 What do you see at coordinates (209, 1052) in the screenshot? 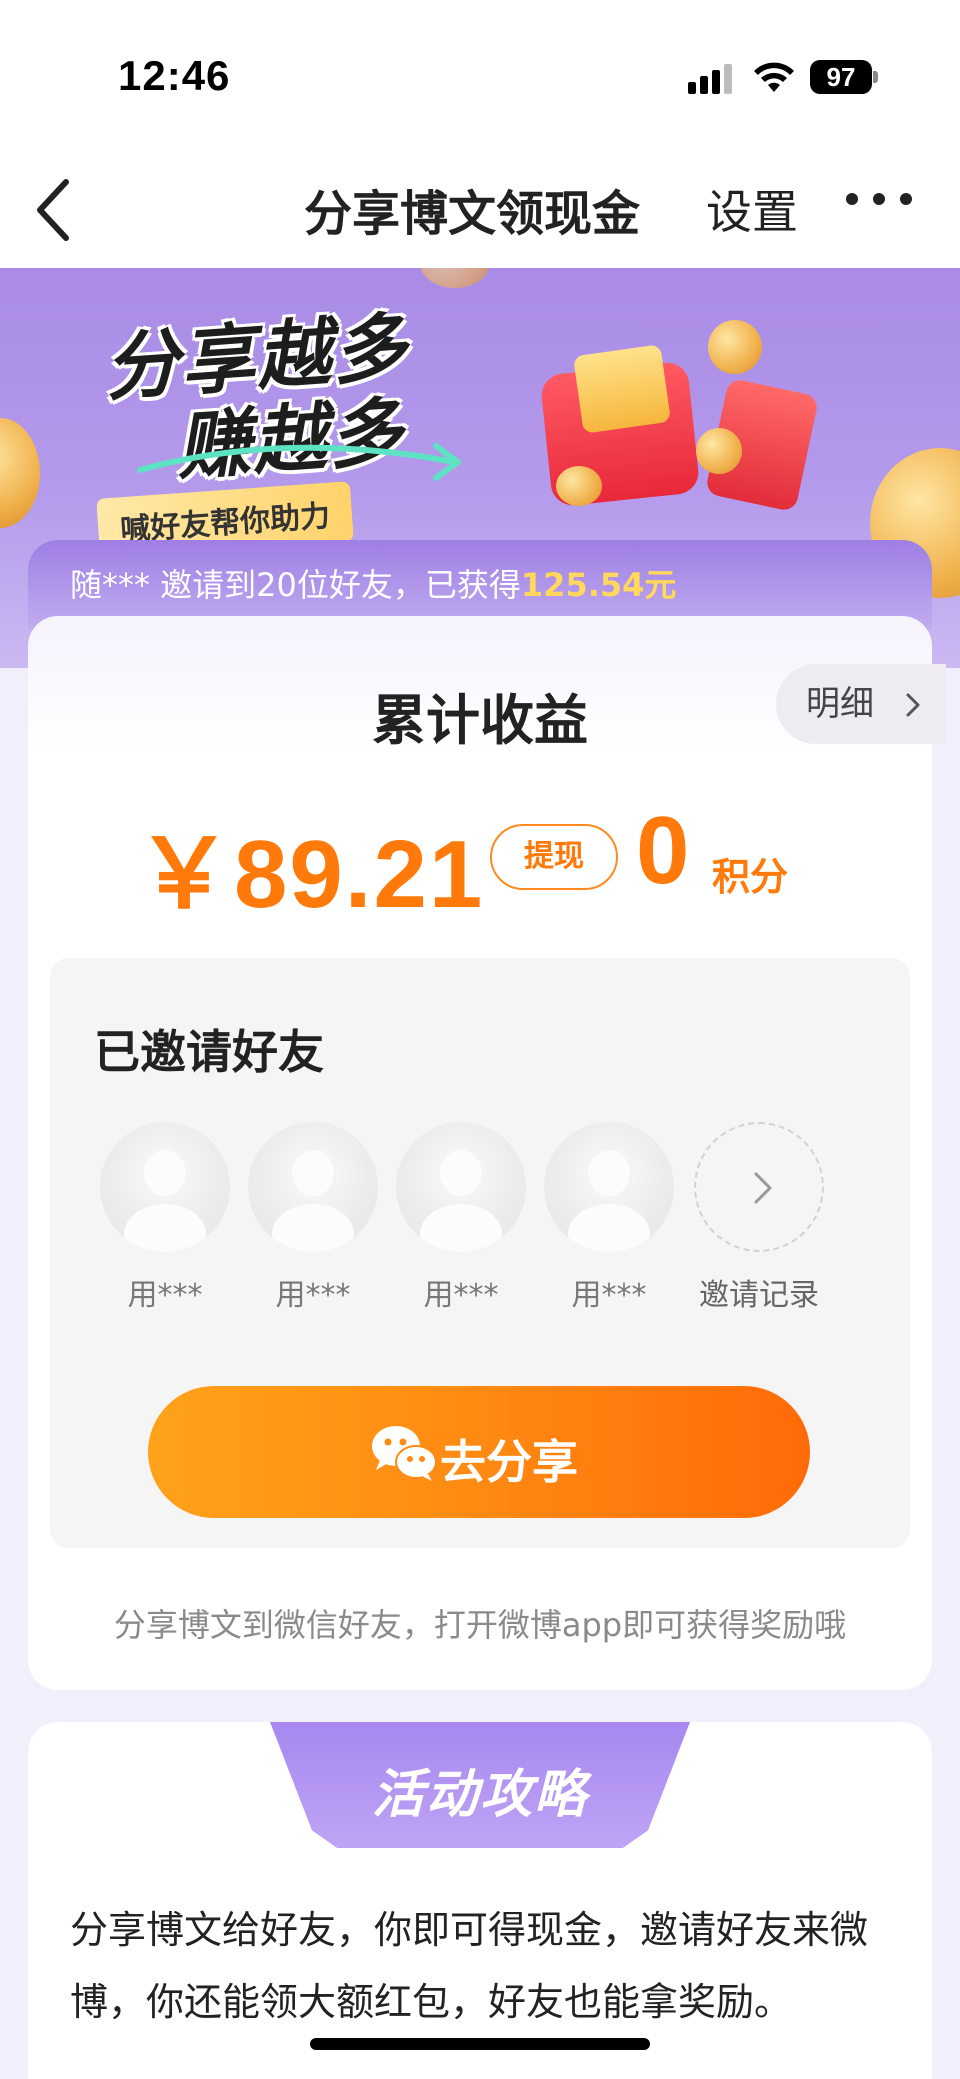
I see `invited-friends-title: 已邀请好友` at bounding box center [209, 1052].